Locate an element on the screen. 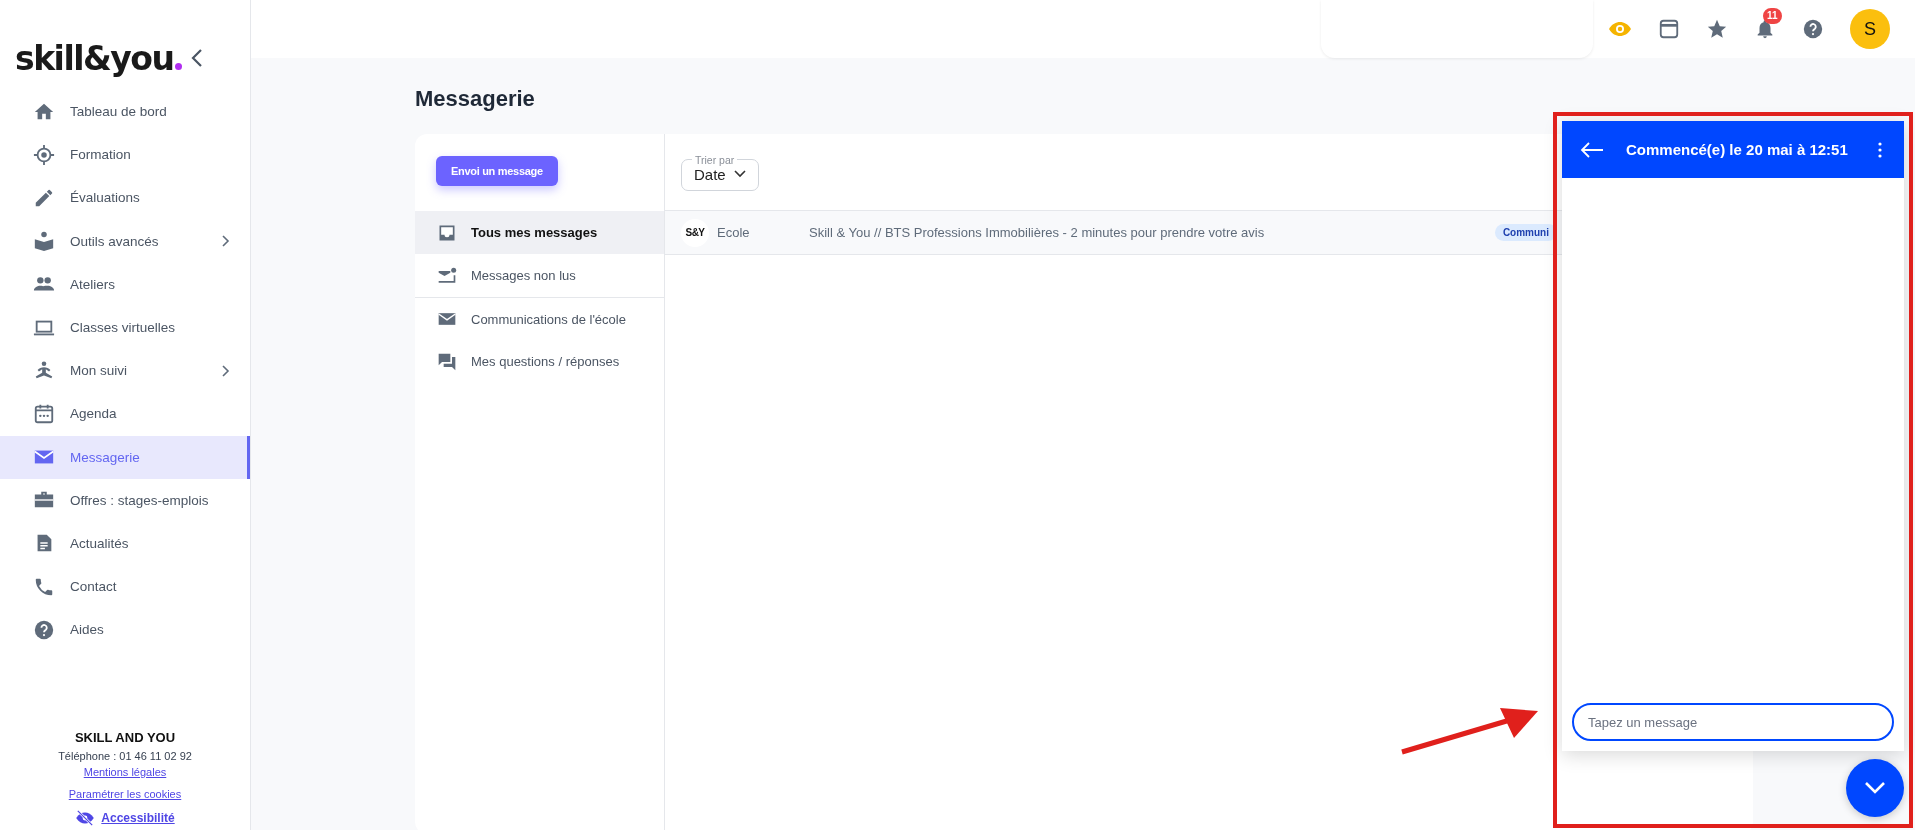 The height and width of the screenshot is (830, 1915). sidebar-item: Tableau de bord is located at coordinates (125, 112).